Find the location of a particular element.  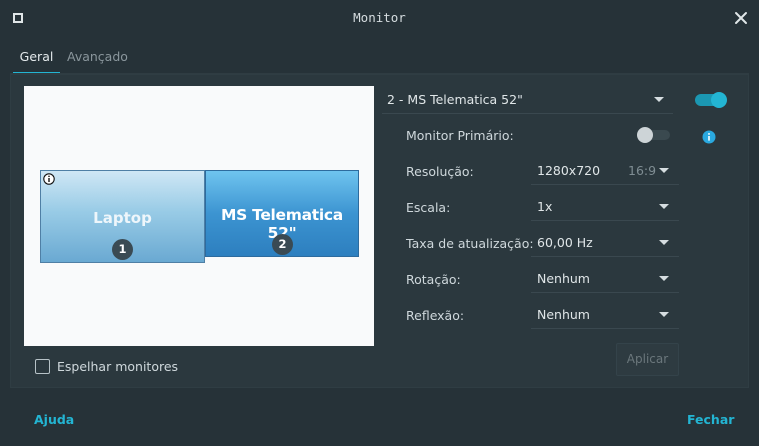

scale-select: 1x is located at coordinates (605, 207).